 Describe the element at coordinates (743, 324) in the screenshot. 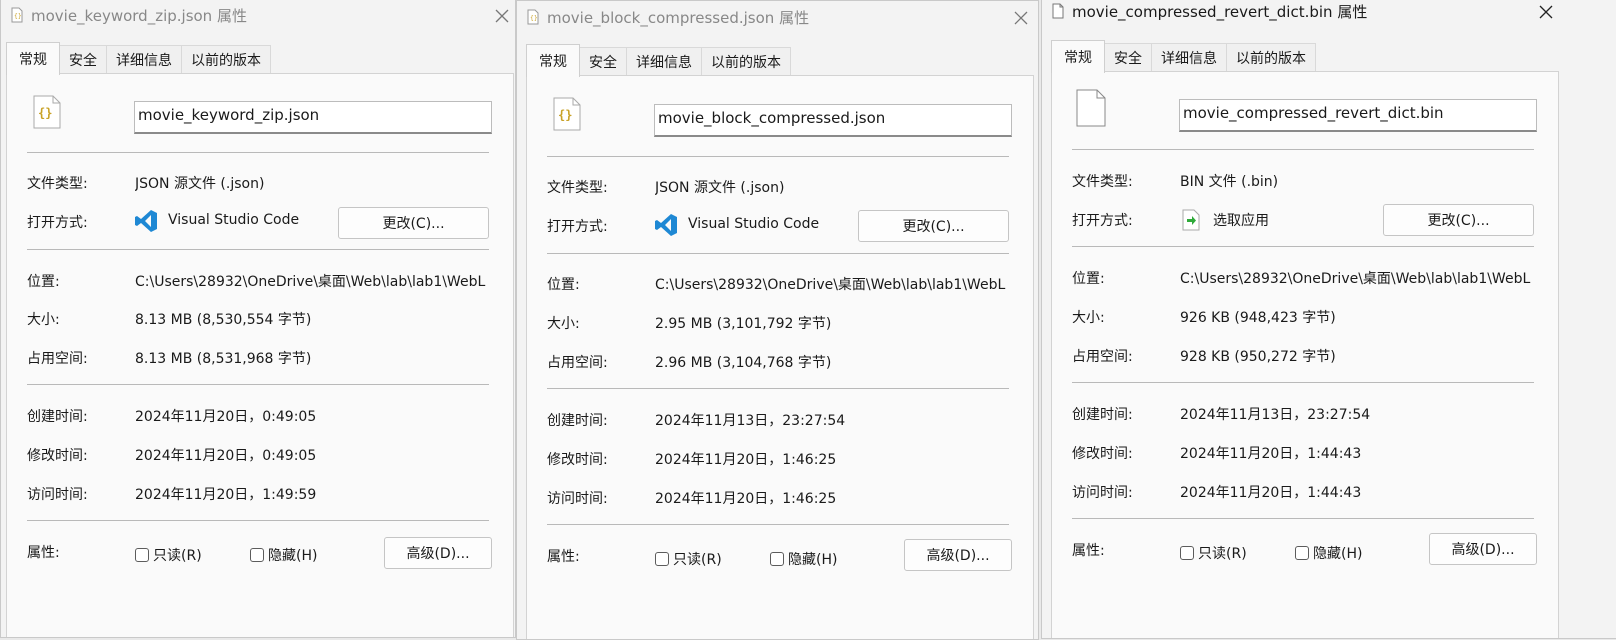

I see `size-value: 2.95 MB (3,101,792 字节)` at that location.